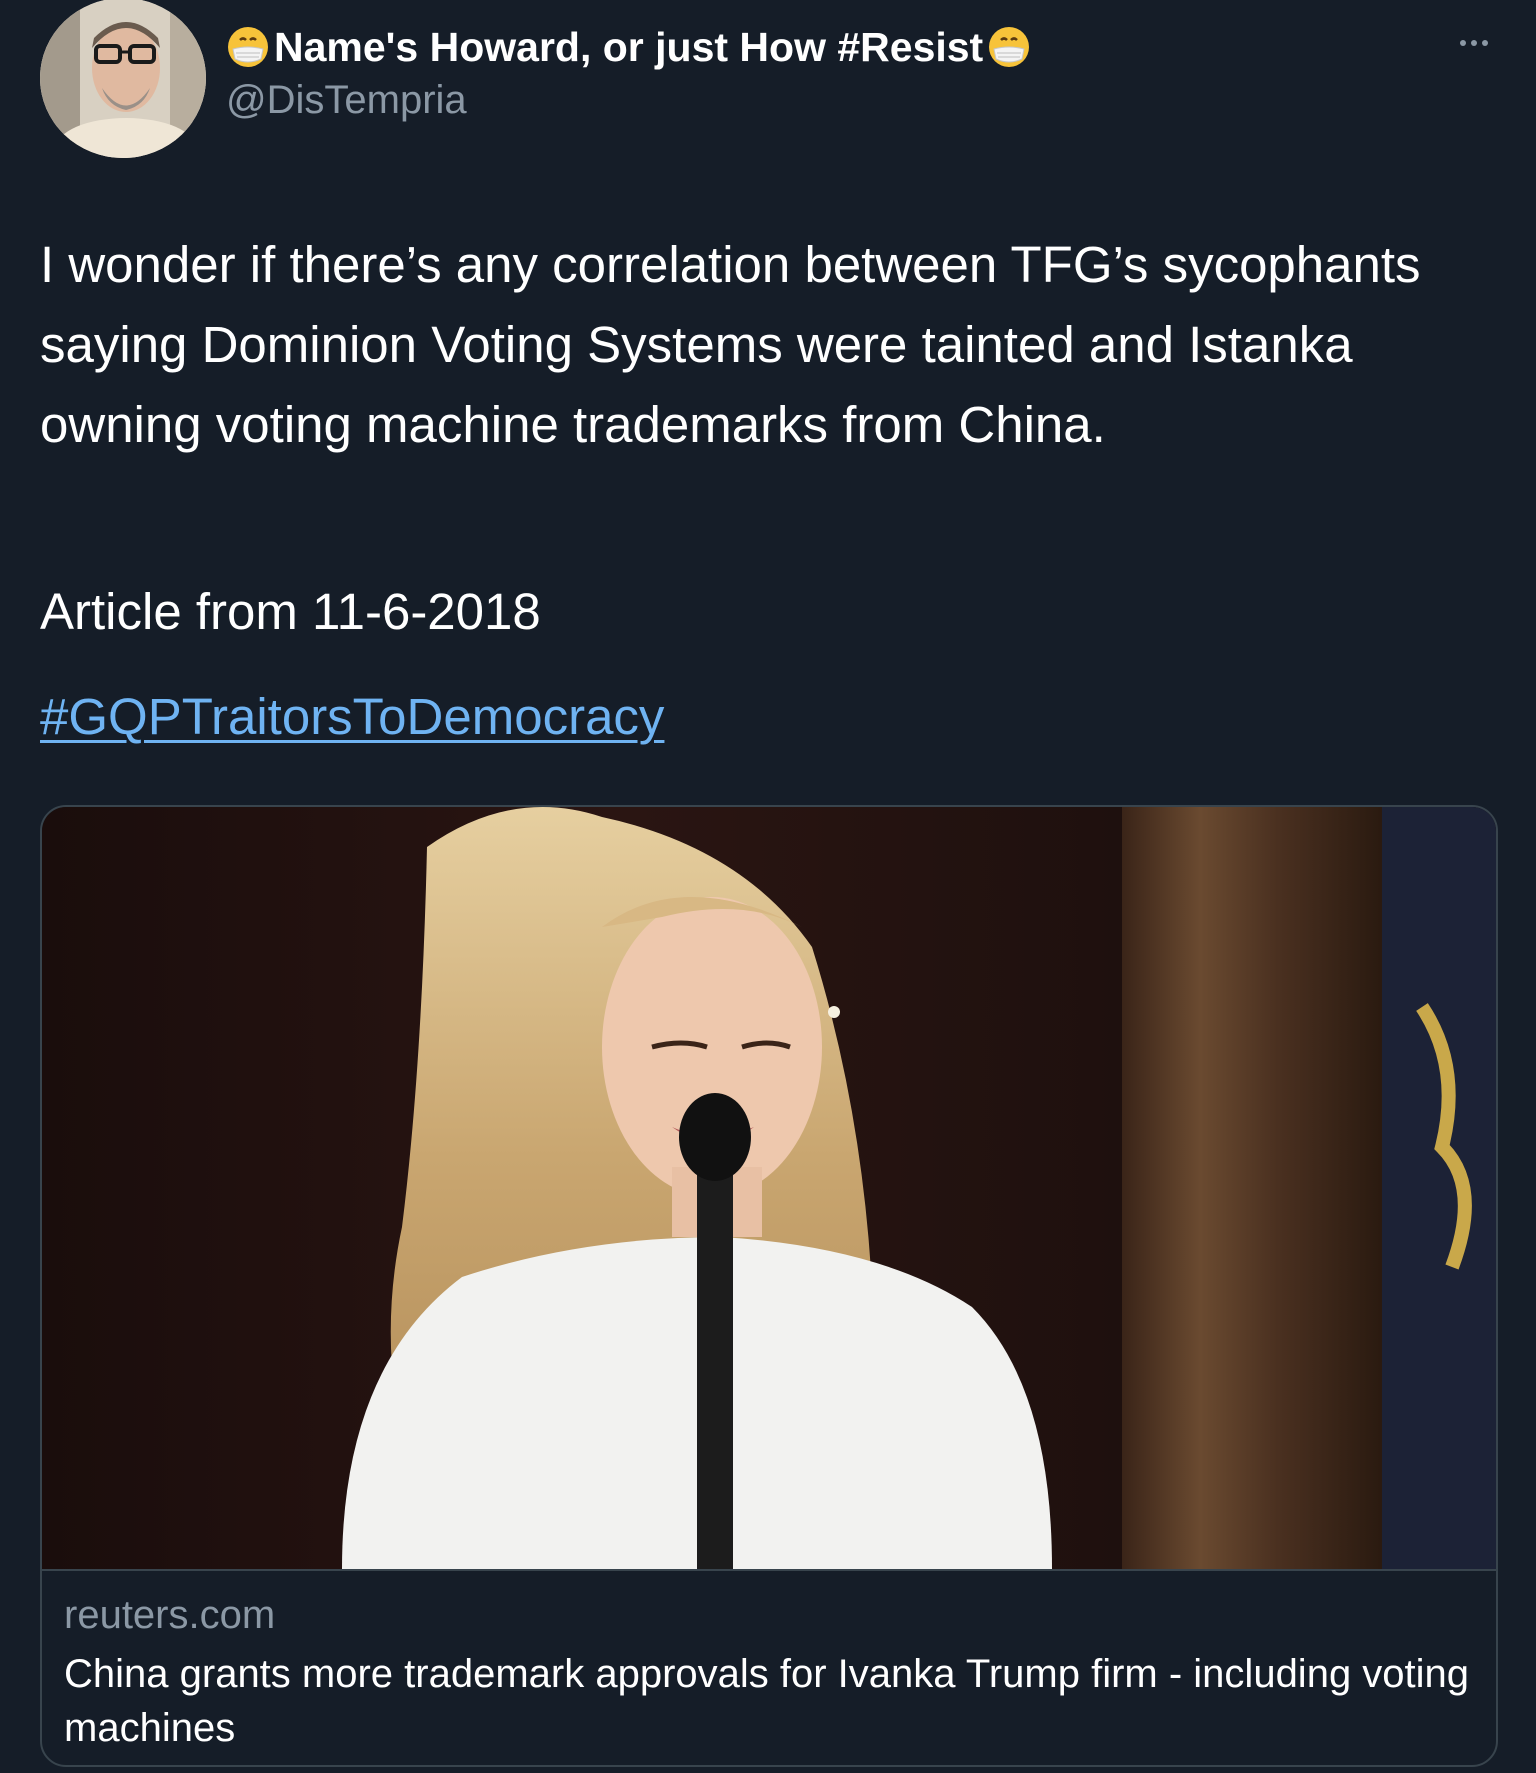 Image resolution: width=1536 pixels, height=1773 pixels. What do you see at coordinates (1474, 43) in the screenshot?
I see `more-options-icon` at bounding box center [1474, 43].